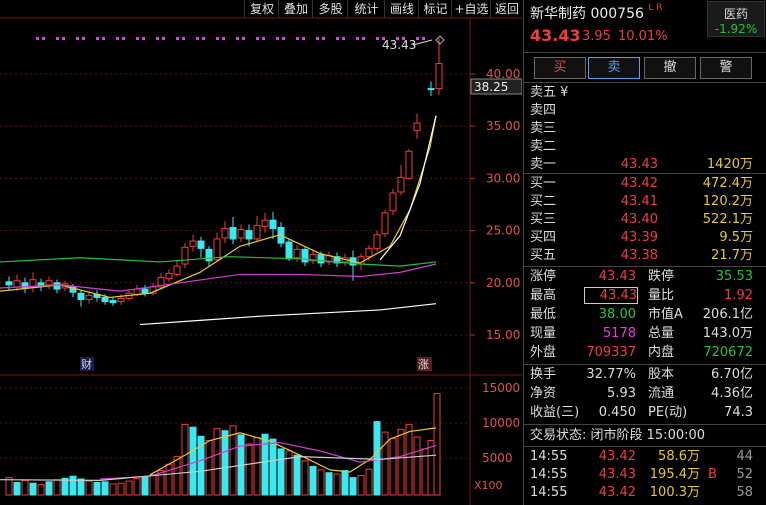 This screenshot has height=505, width=766. What do you see at coordinates (655, 8) in the screenshot?
I see `stock-tag: L R` at bounding box center [655, 8].